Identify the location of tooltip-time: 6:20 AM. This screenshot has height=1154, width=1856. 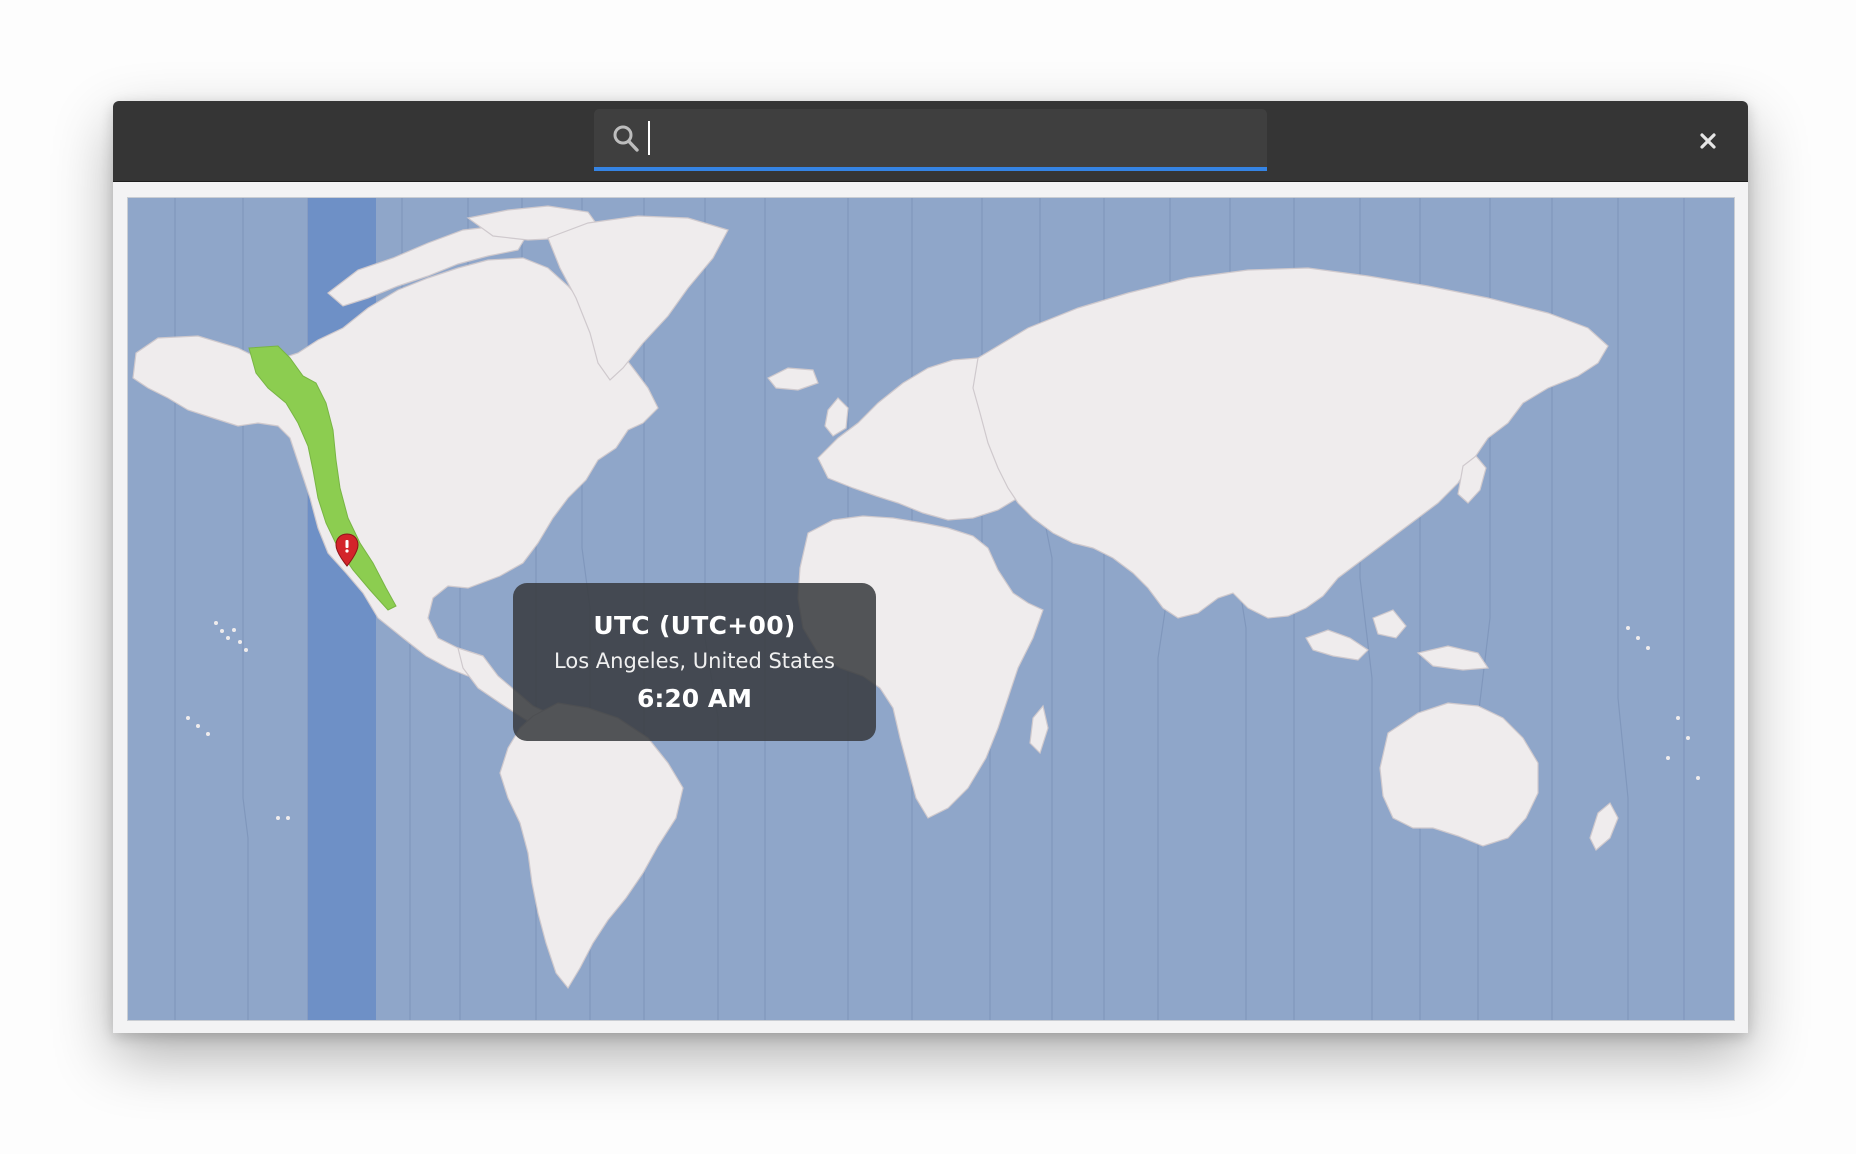
(694, 698).